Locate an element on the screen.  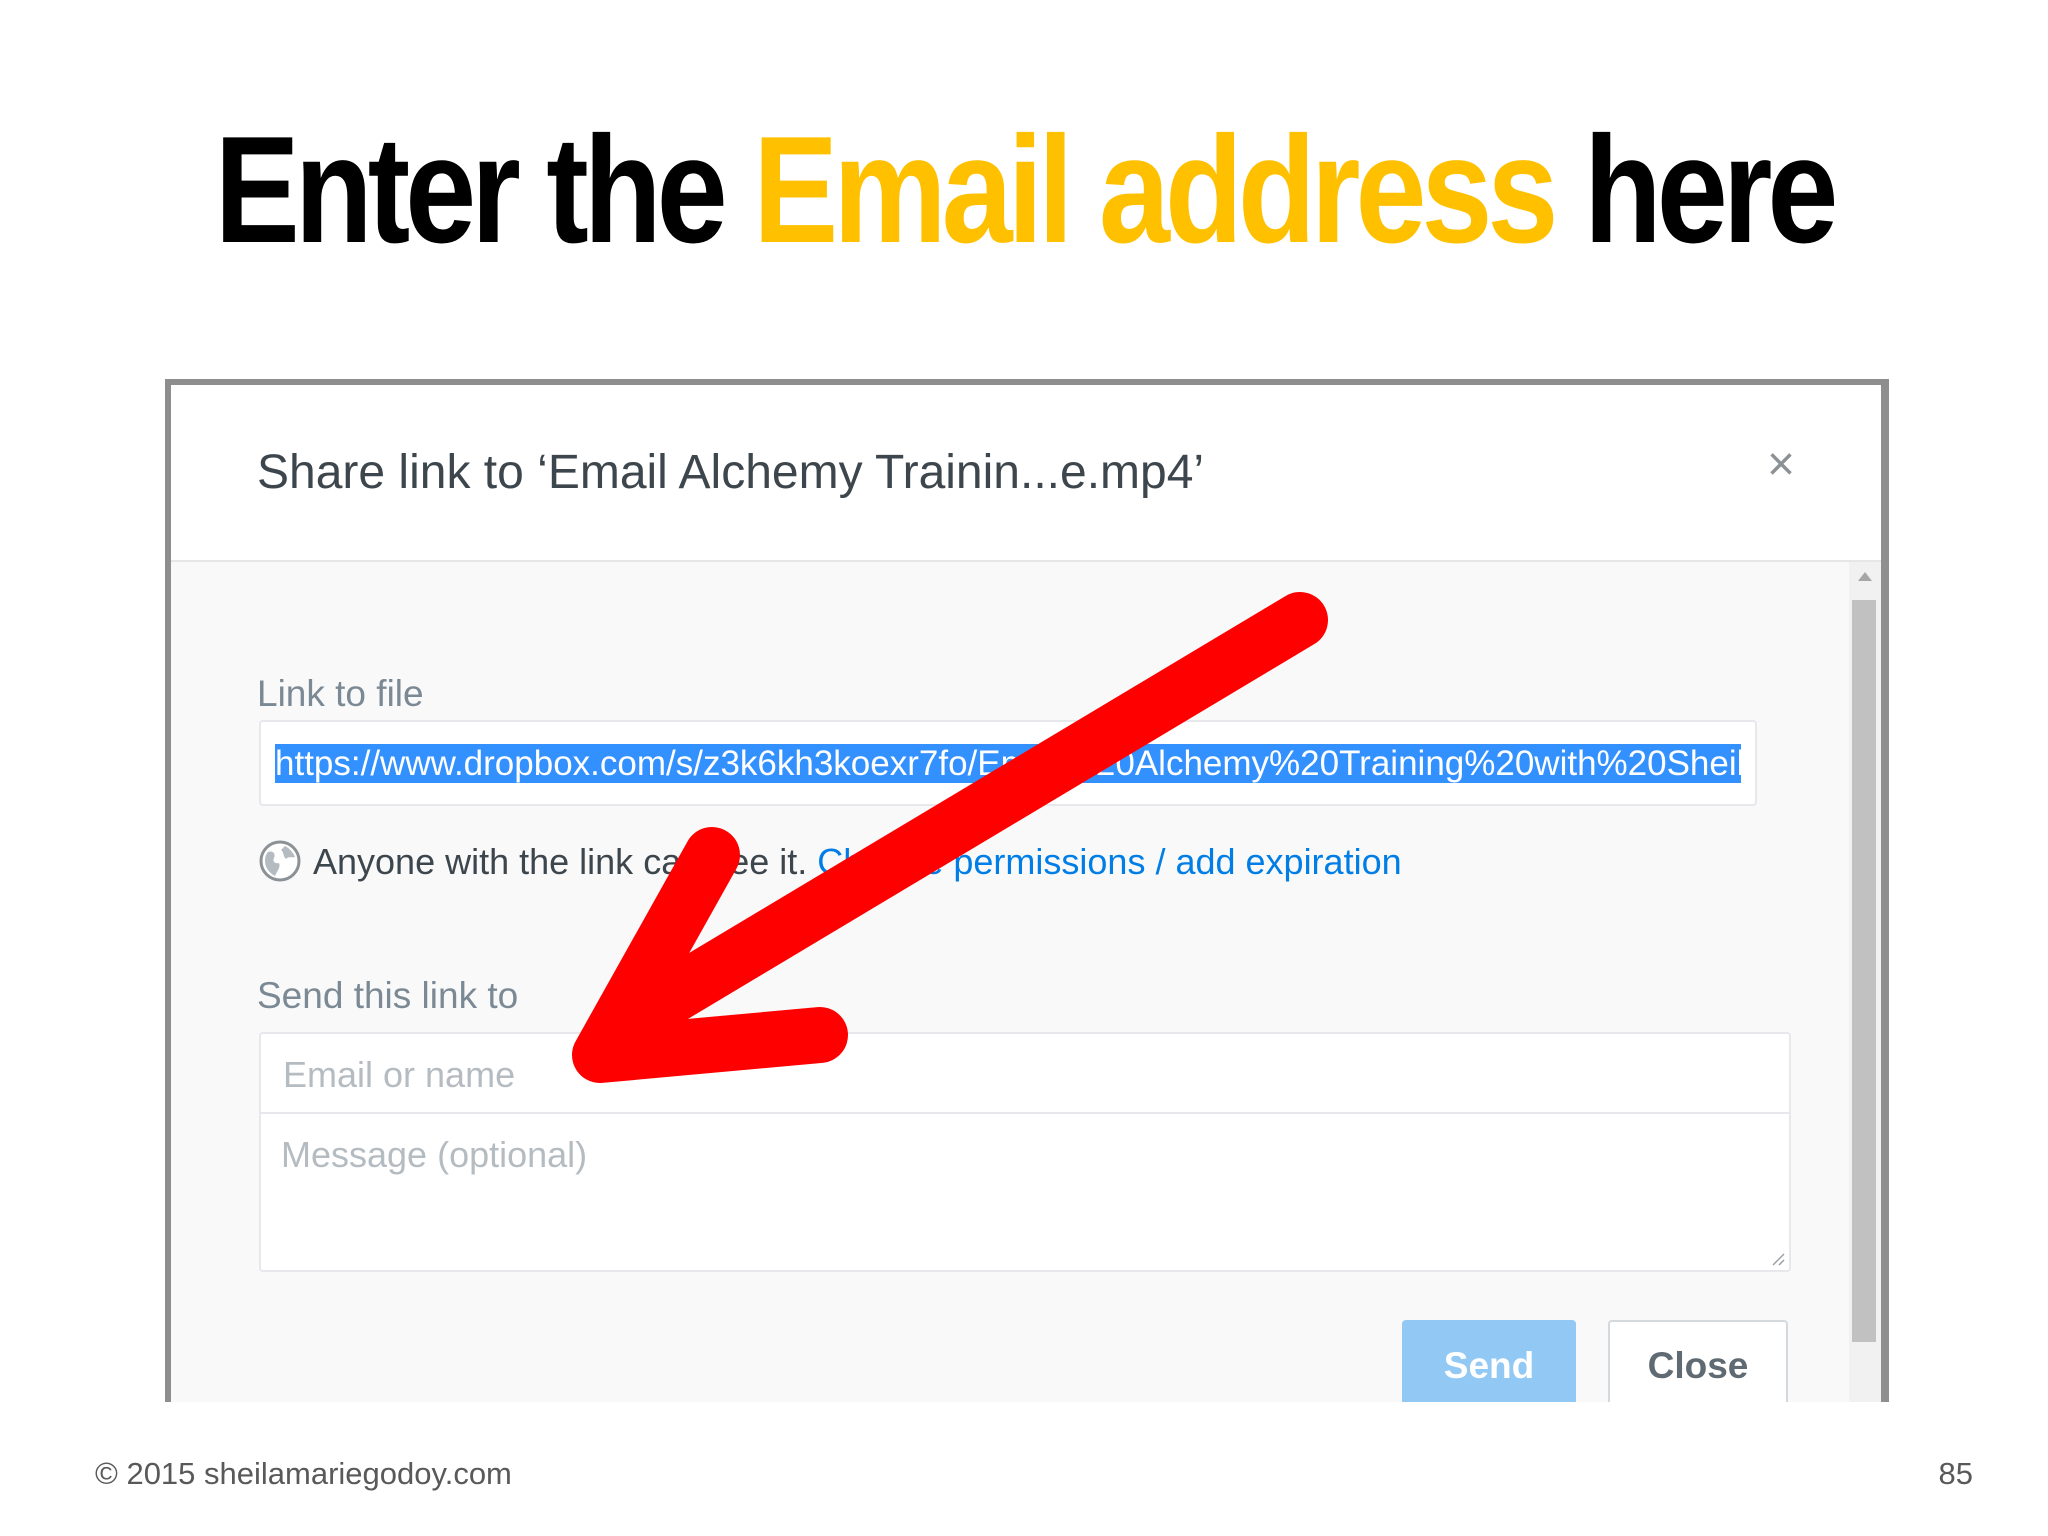
arrow-icon is located at coordinates (950, 837).